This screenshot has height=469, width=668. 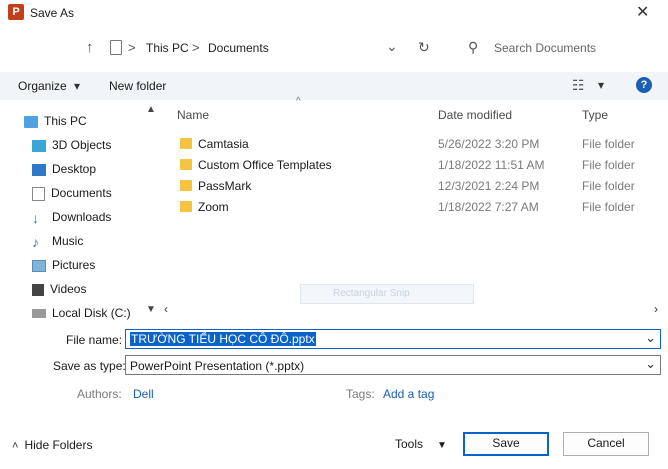 What do you see at coordinates (58, 445) in the screenshot?
I see `hide-folders-label: Hide Folders` at bounding box center [58, 445].